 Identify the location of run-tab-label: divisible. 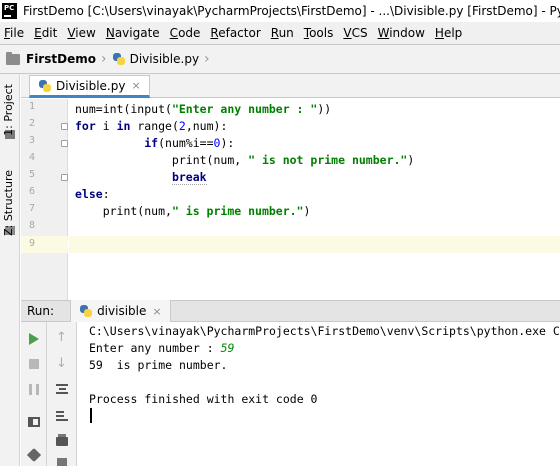
(122, 311).